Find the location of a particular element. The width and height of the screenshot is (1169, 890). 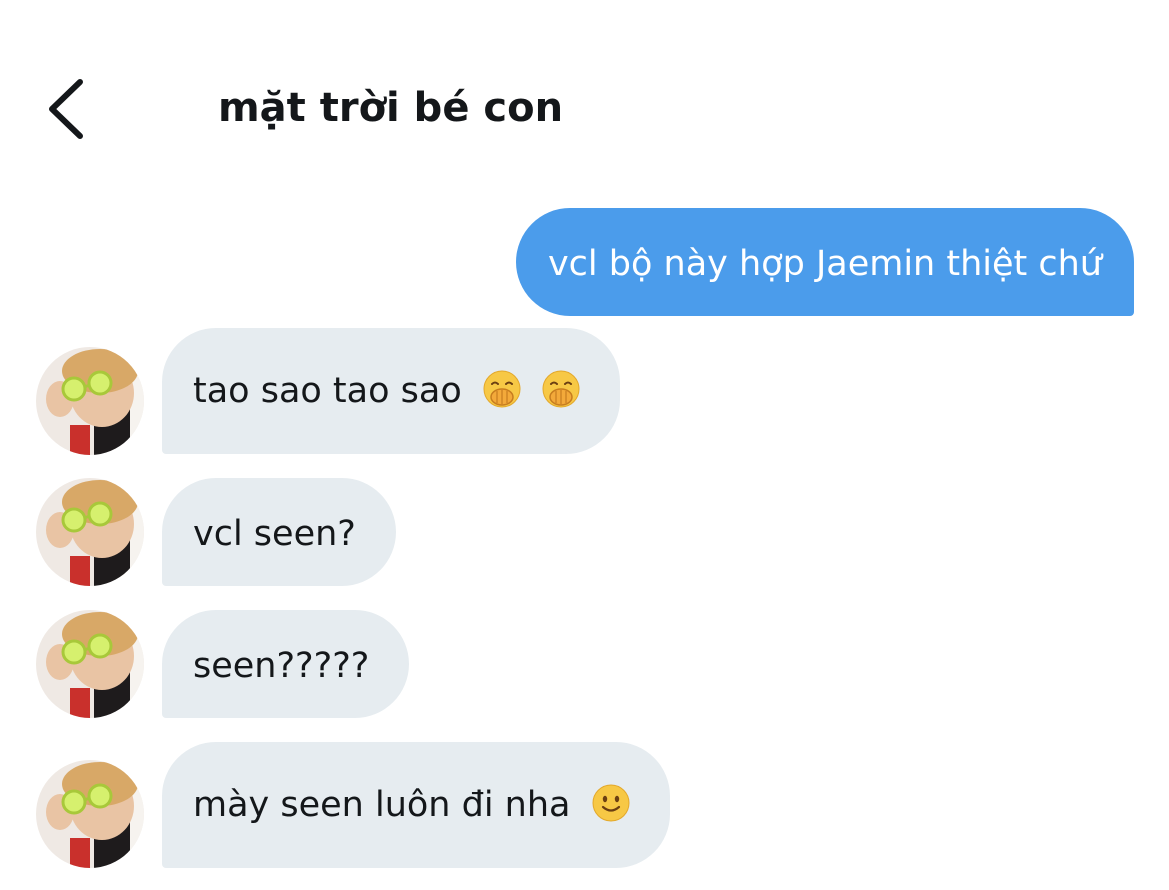

back-button is located at coordinates (70, 109).